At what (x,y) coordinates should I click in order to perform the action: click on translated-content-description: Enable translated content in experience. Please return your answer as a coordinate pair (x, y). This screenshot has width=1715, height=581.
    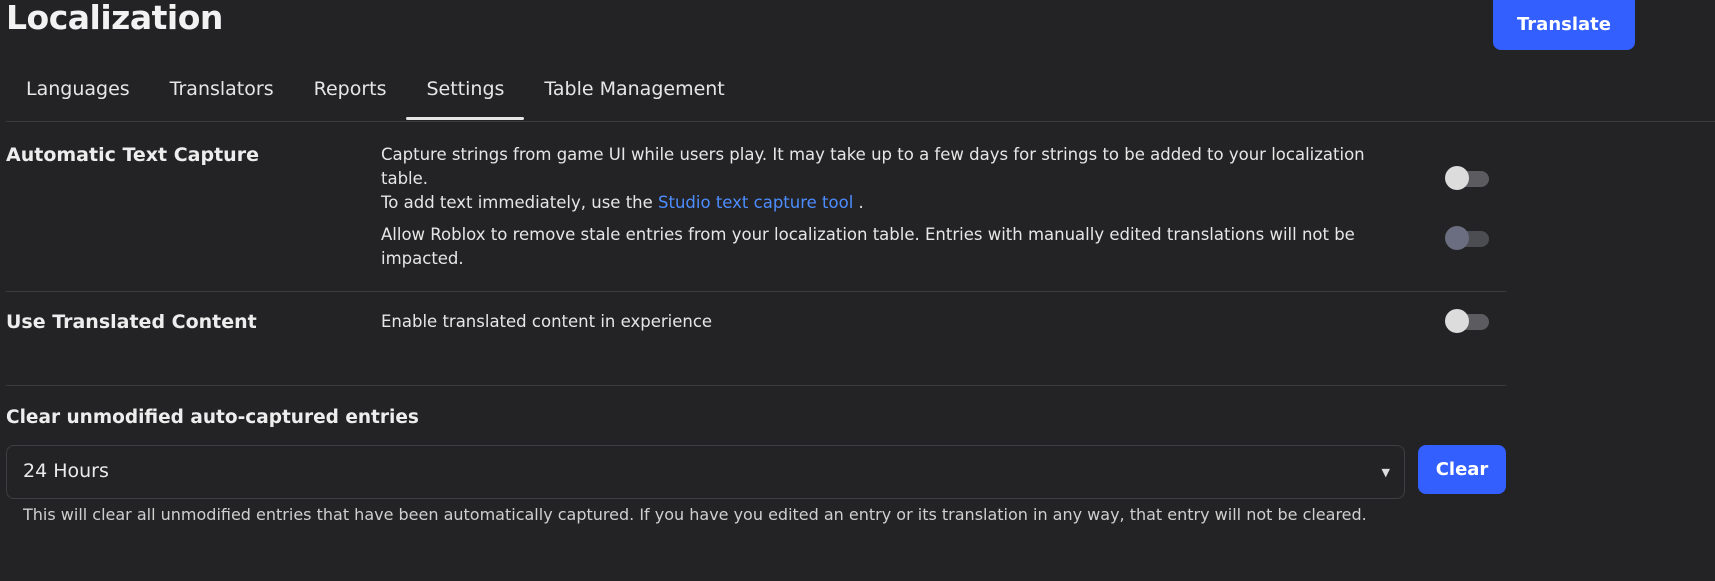
    Looking at the image, I should click on (547, 321).